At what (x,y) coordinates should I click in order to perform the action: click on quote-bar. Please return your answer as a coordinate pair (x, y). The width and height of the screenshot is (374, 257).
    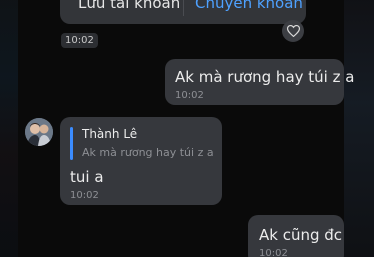
    Looking at the image, I should click on (71, 143).